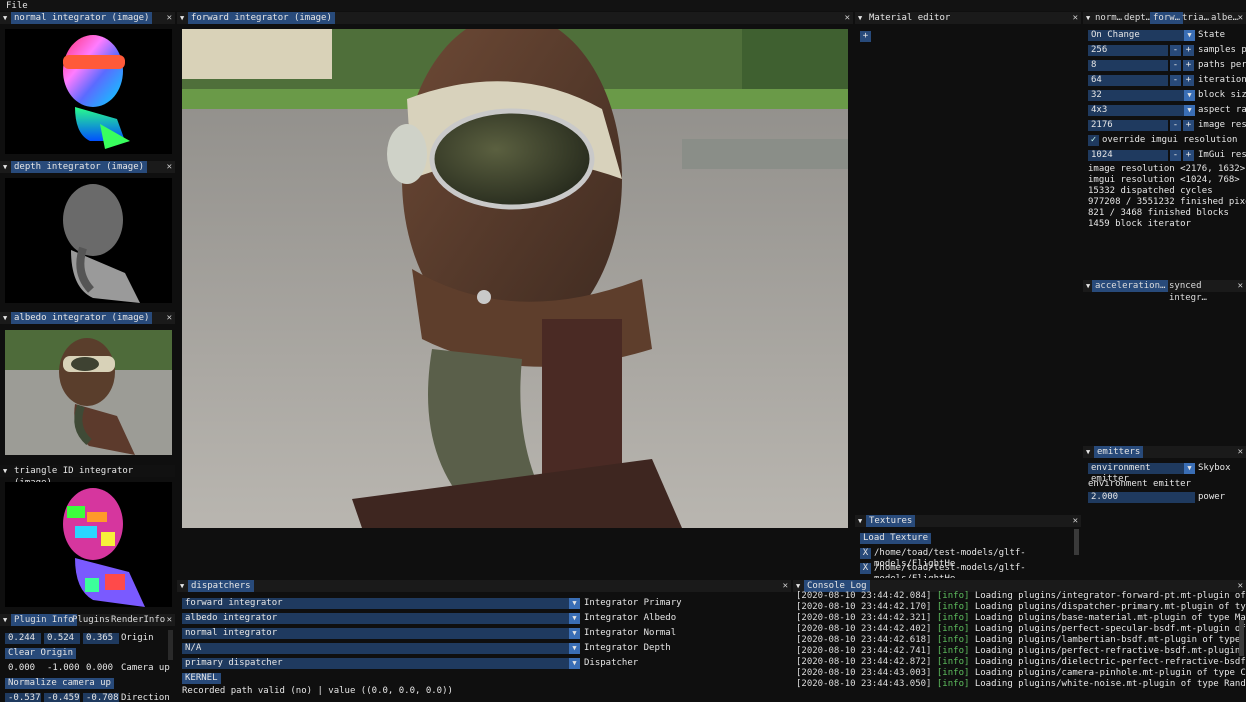  I want to click on window-titlebar: ▼ triangle ID integrator (image), so click(87, 476).